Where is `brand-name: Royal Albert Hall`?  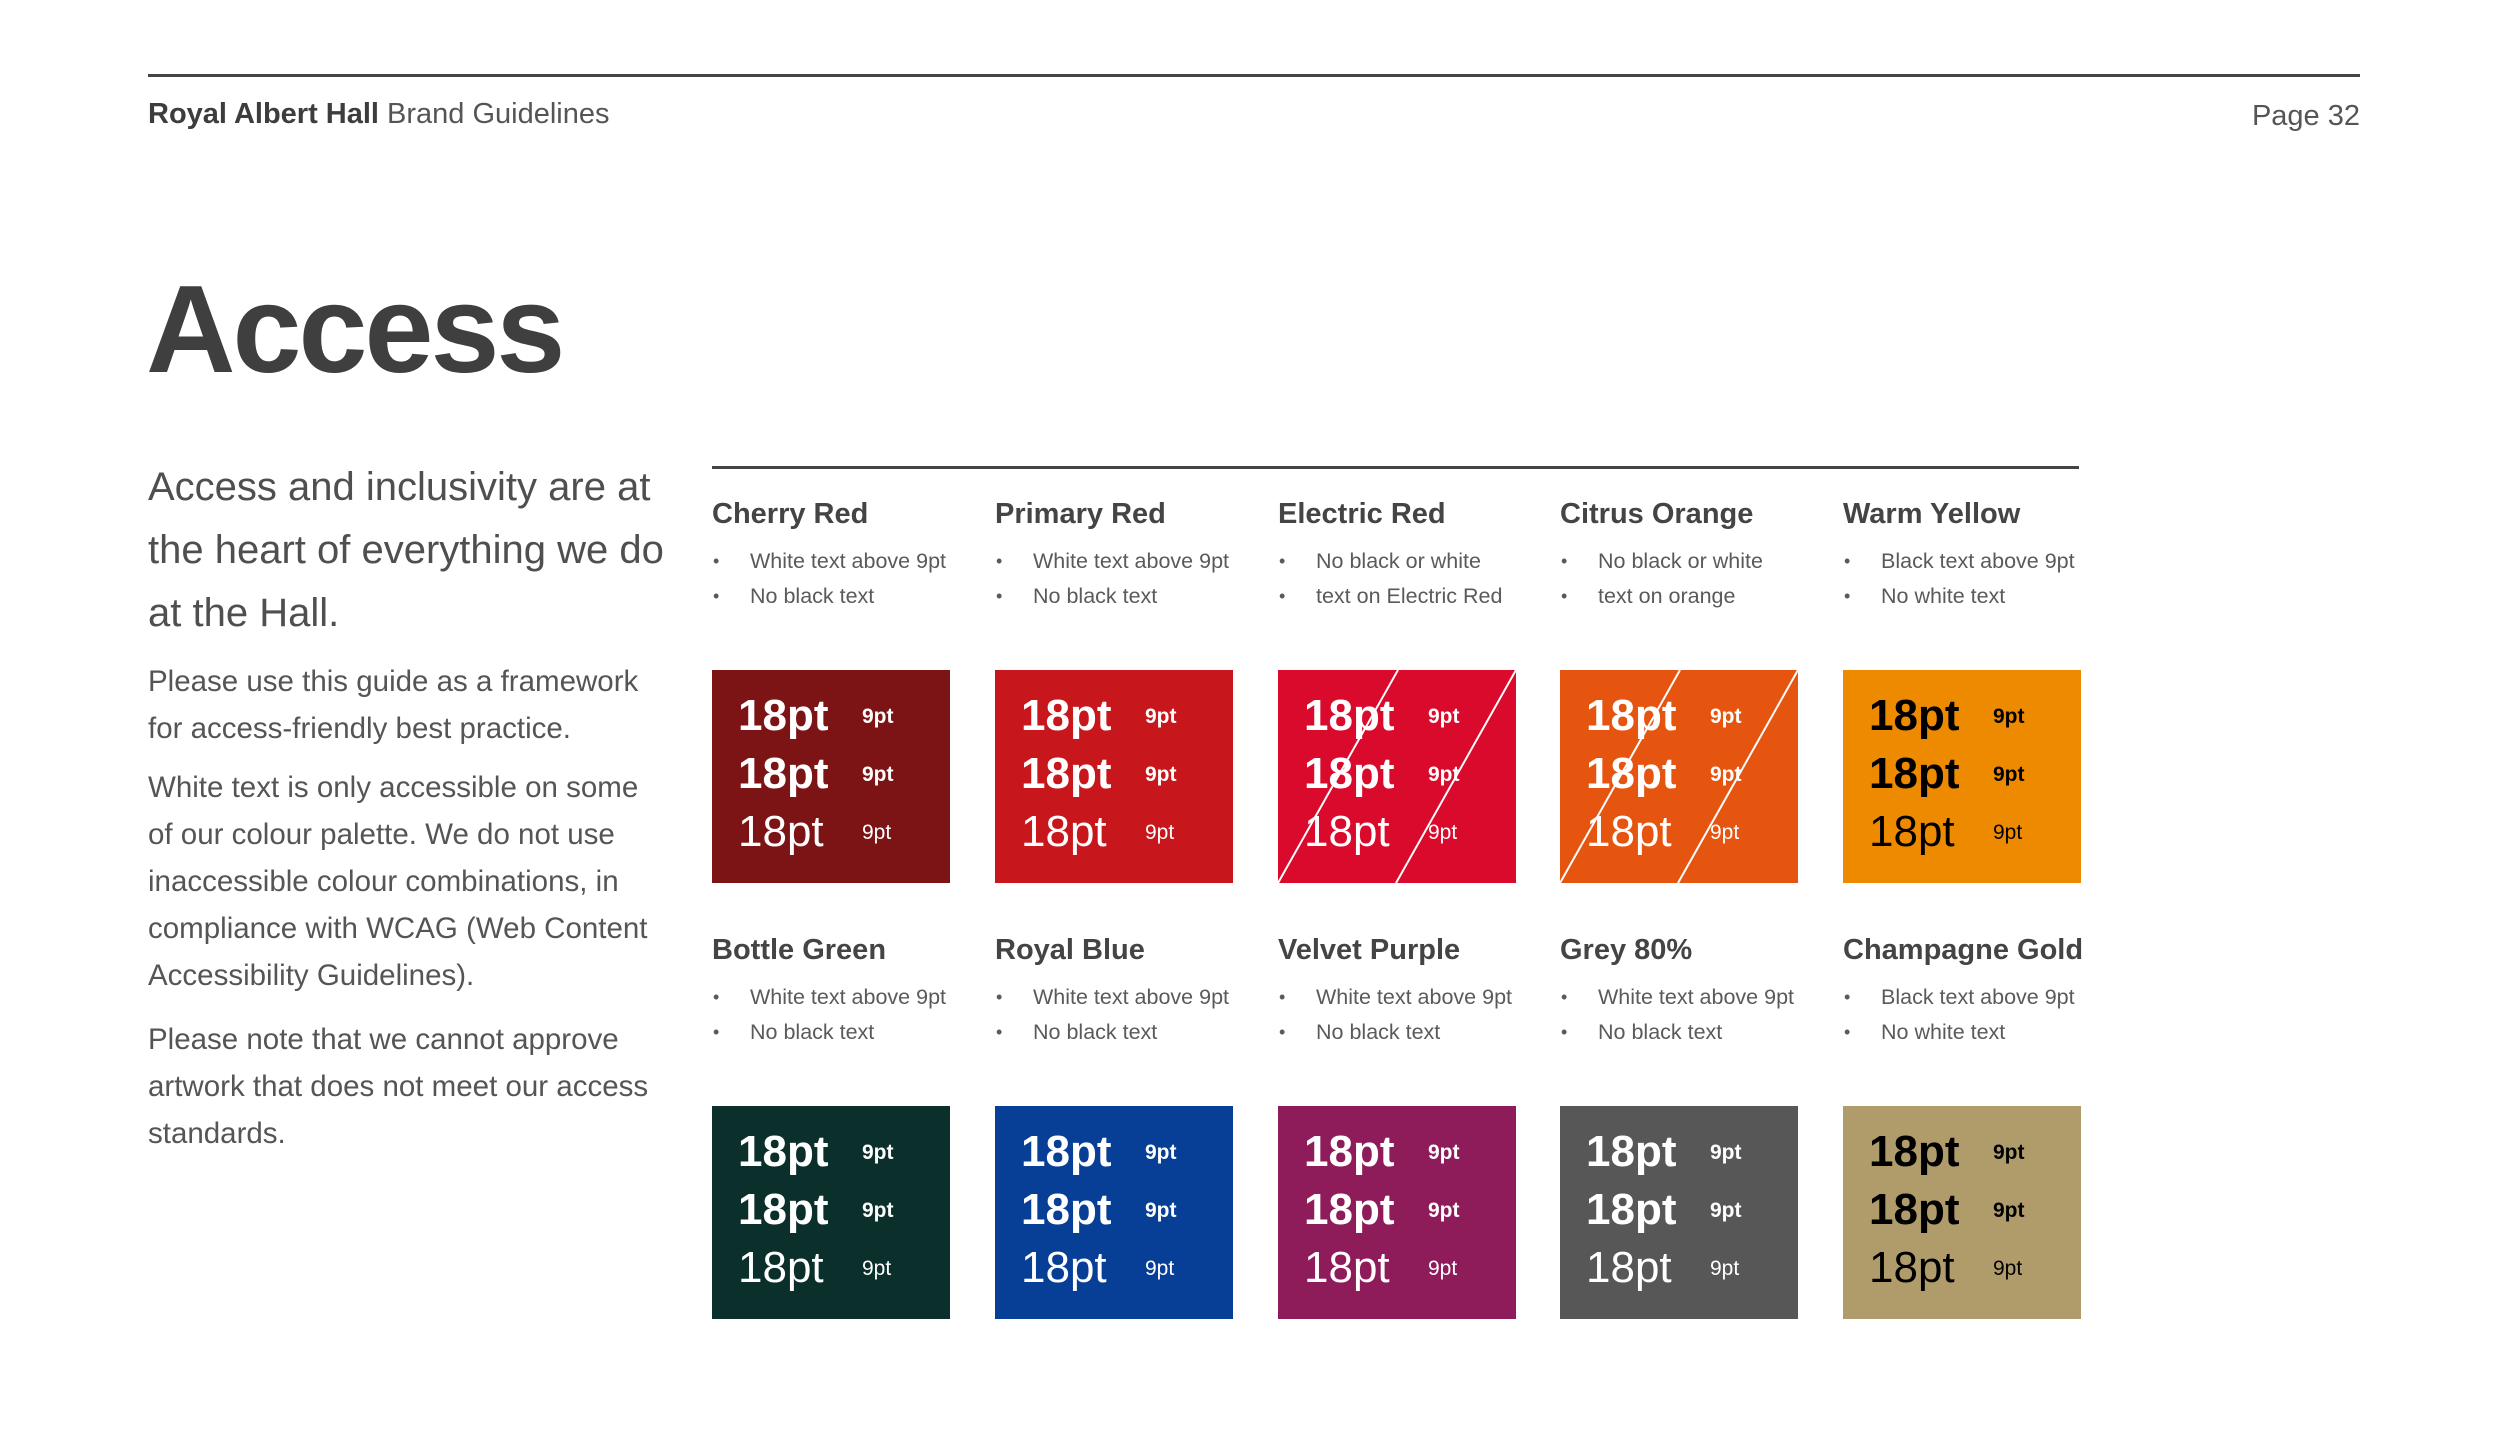 brand-name: Royal Albert Hall is located at coordinates (263, 114).